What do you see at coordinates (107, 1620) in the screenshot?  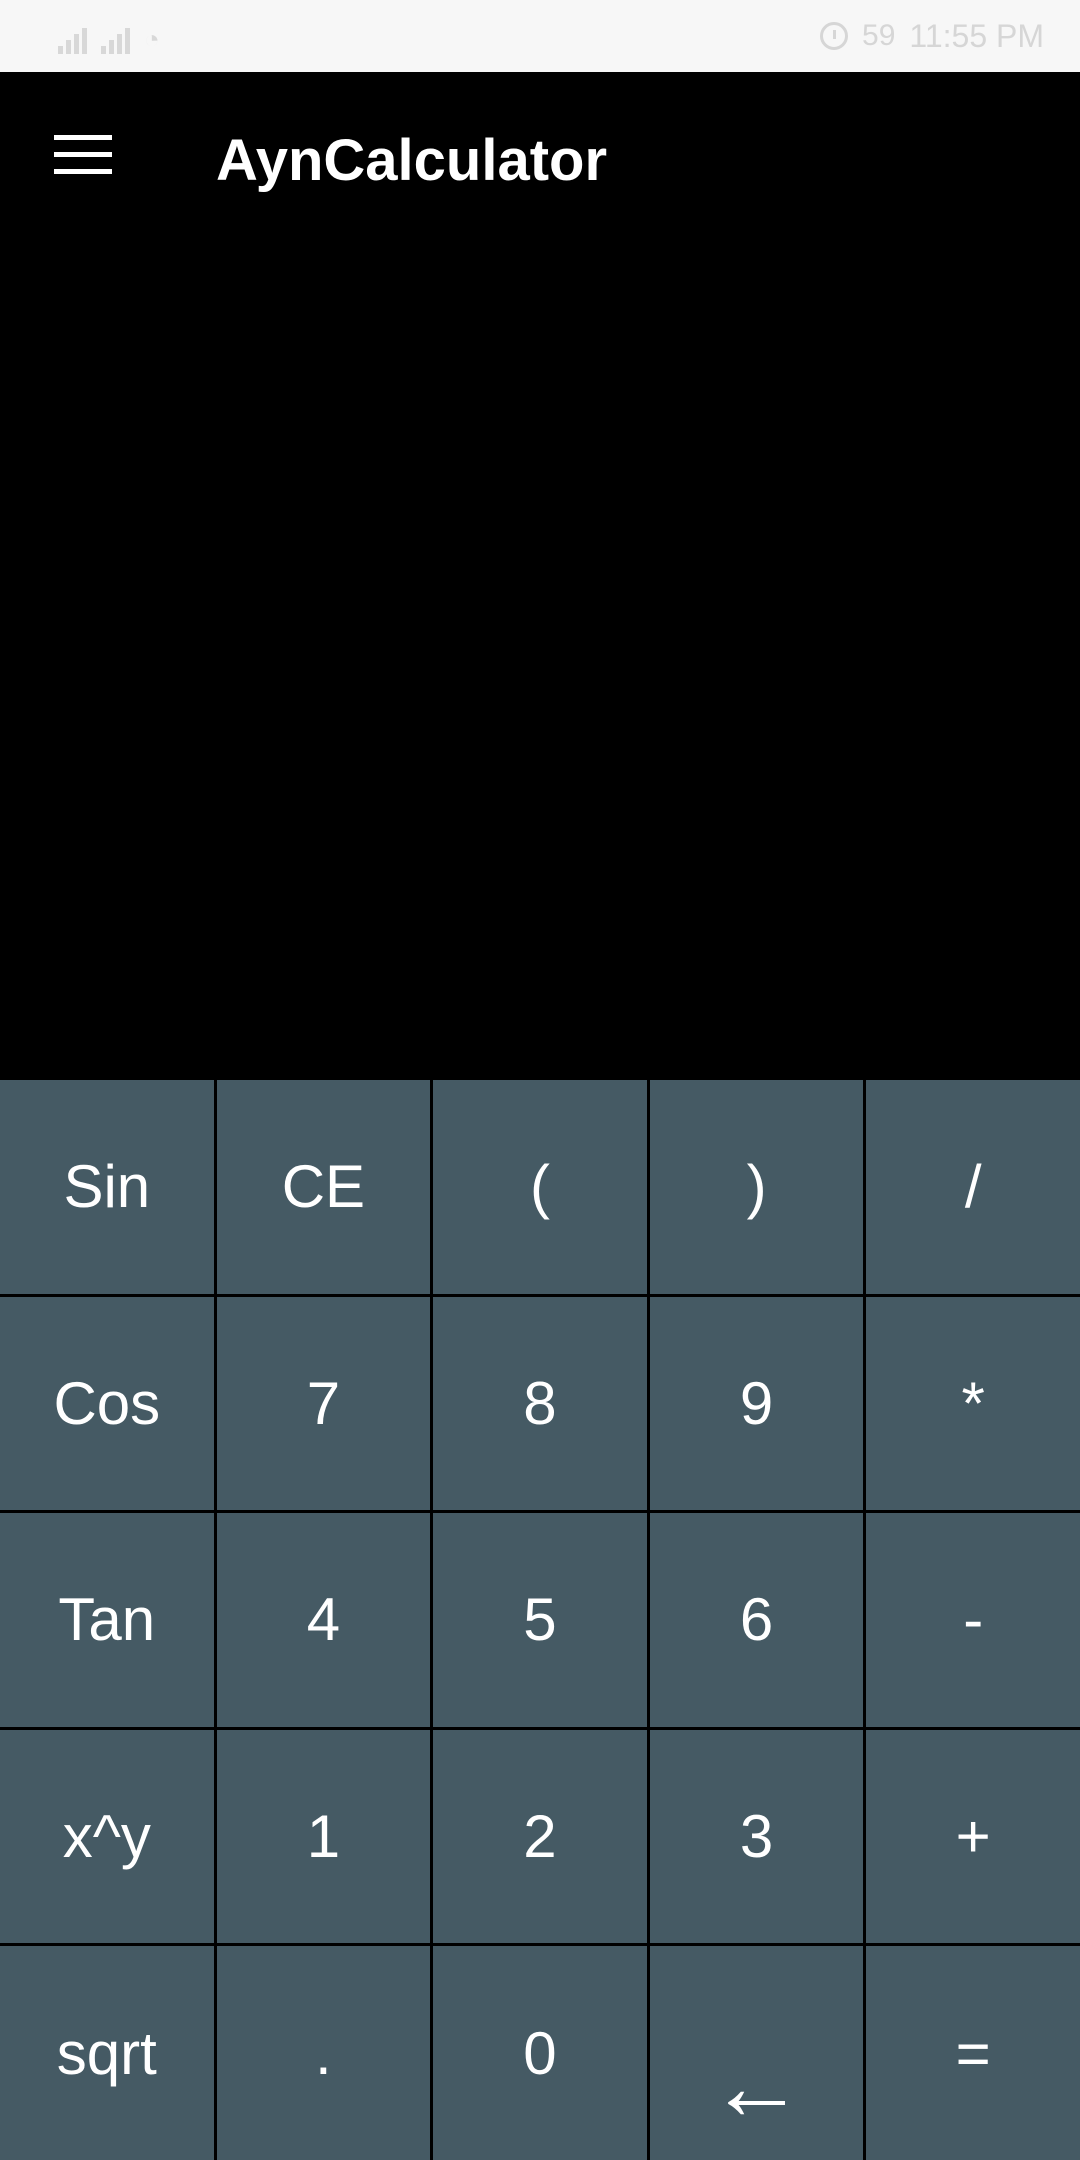 I see `tan-button: Tan` at bounding box center [107, 1620].